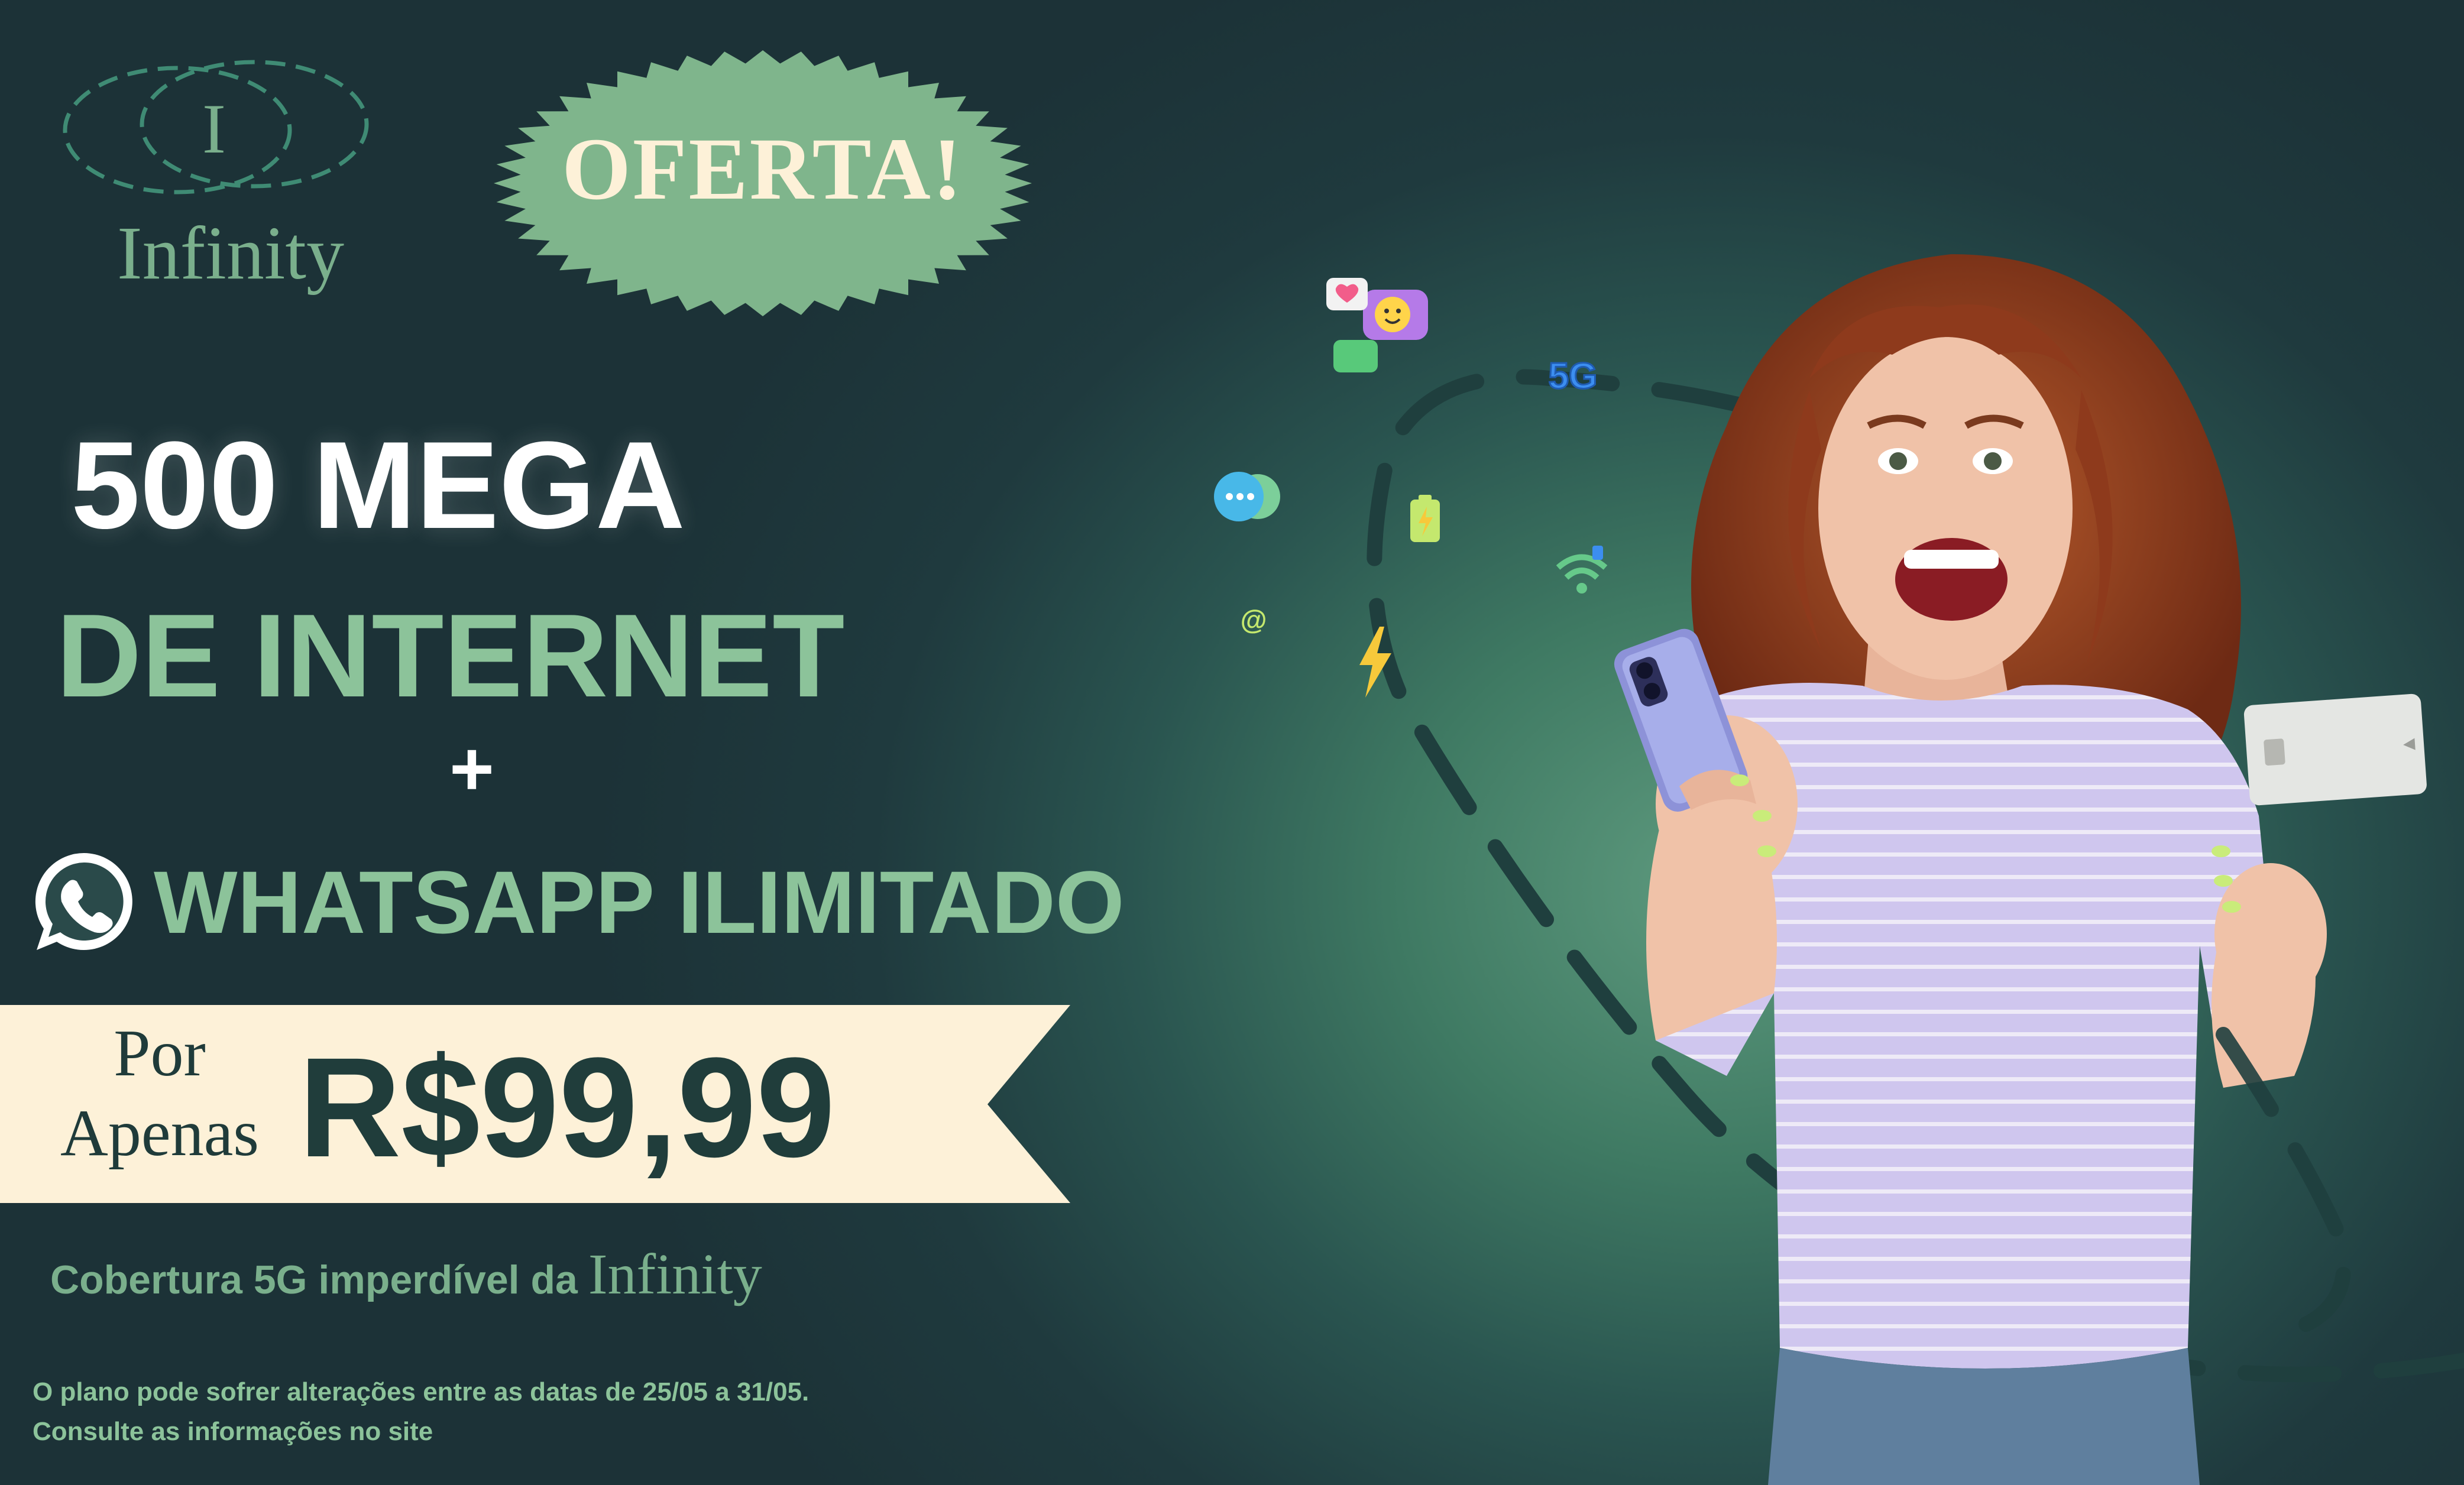 The height and width of the screenshot is (1485, 2464). I want to click on headline-internet: DE INTERNET, so click(450, 656).